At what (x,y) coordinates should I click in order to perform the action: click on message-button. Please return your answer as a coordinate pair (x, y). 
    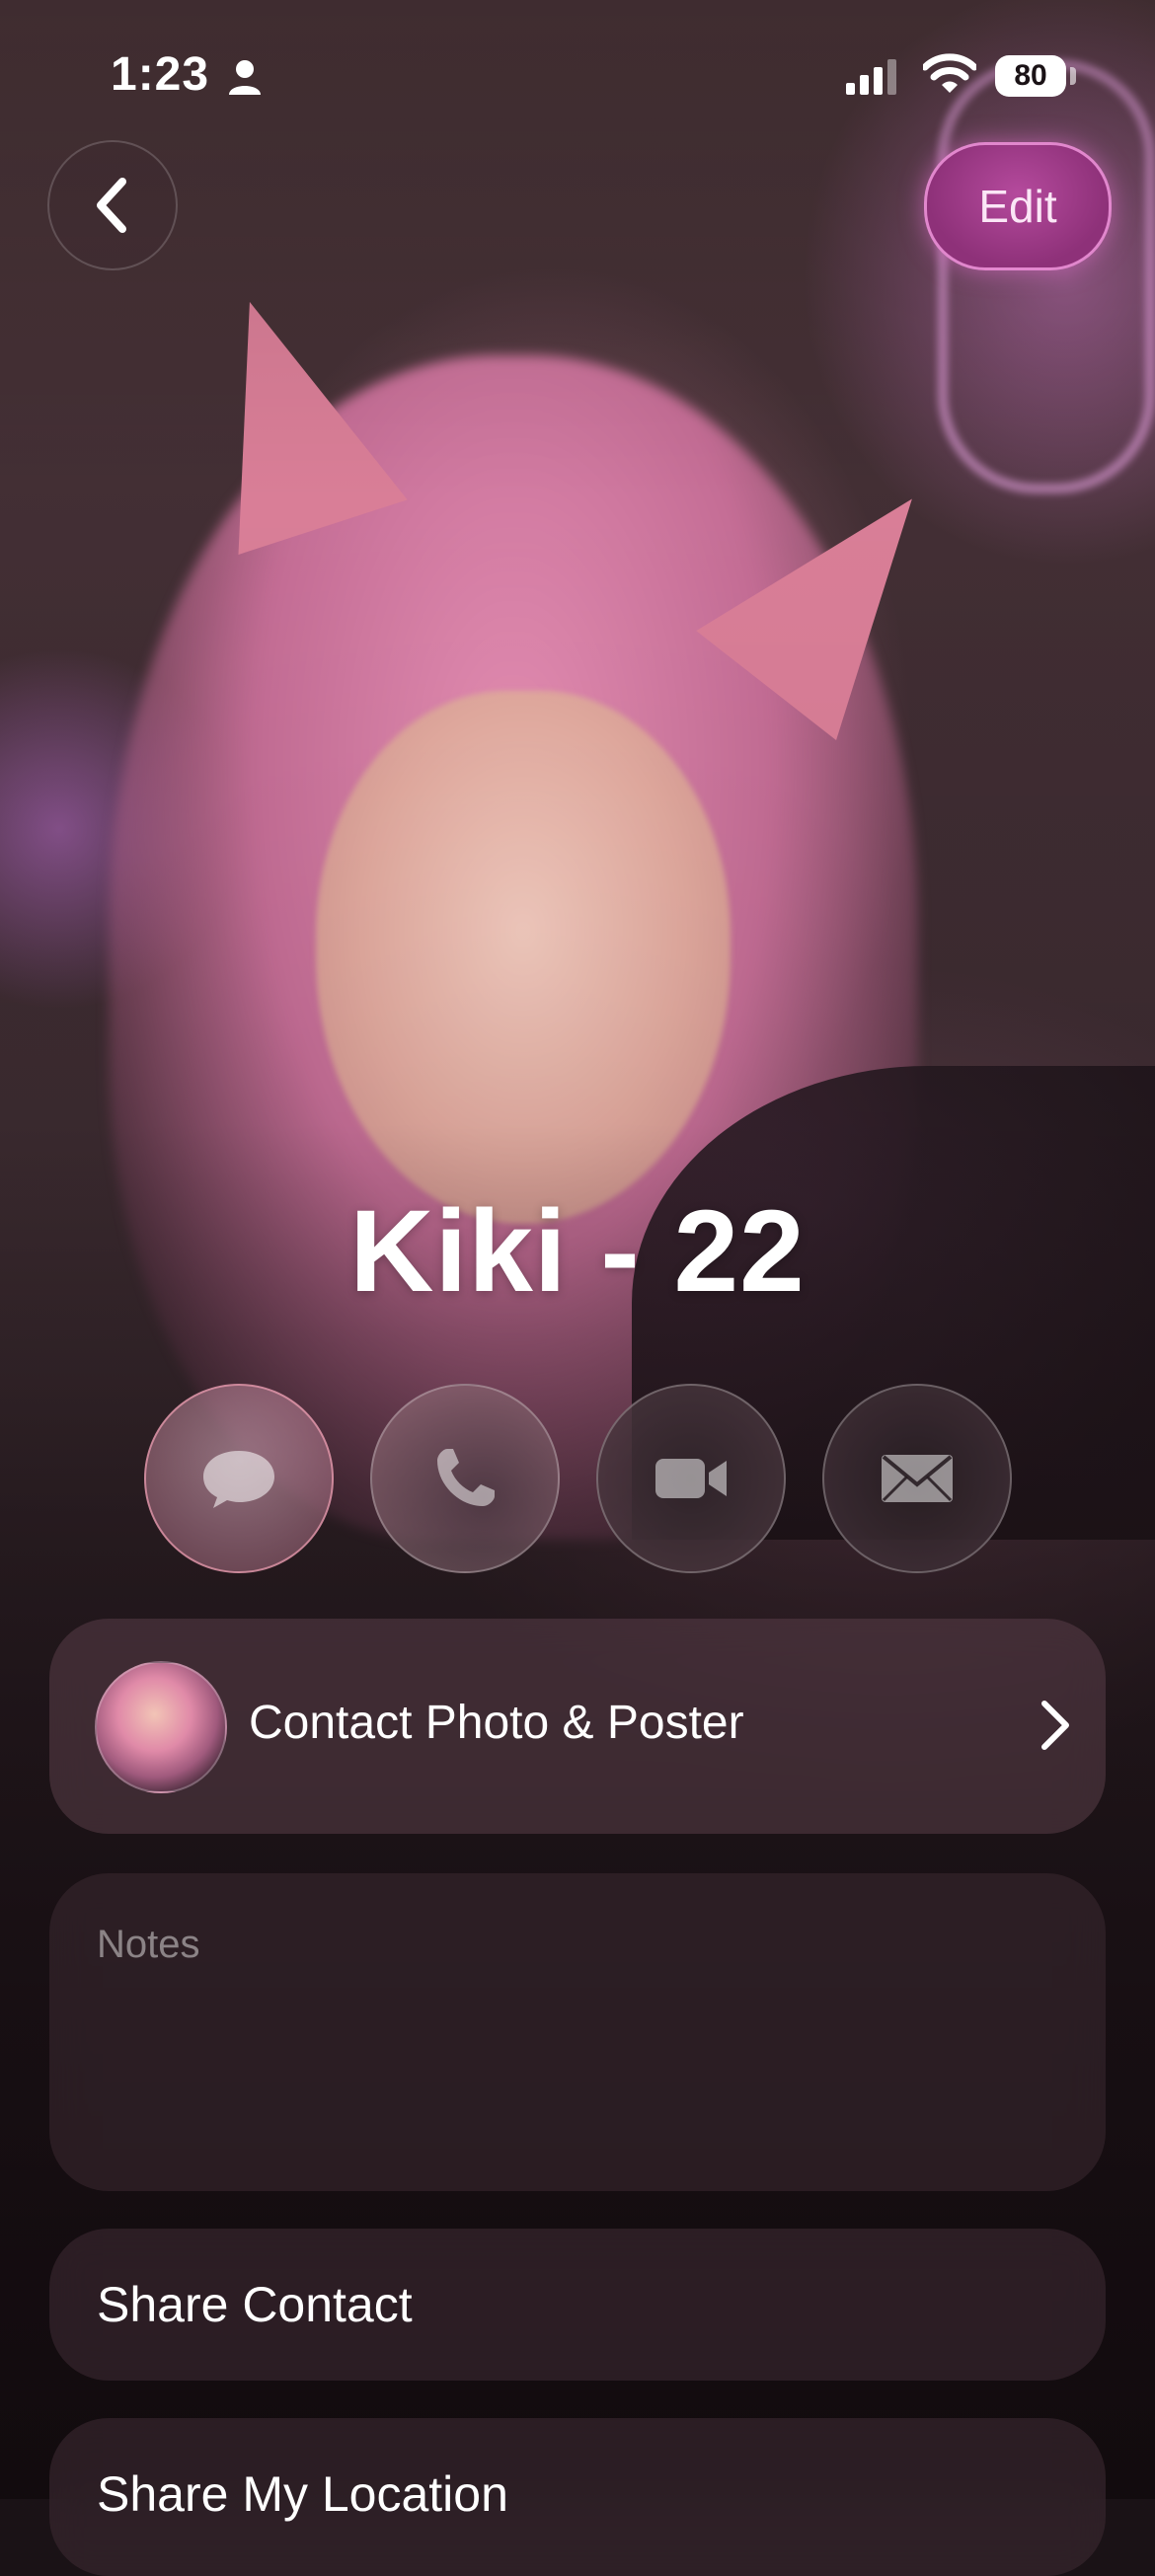
    Looking at the image, I should click on (239, 1478).